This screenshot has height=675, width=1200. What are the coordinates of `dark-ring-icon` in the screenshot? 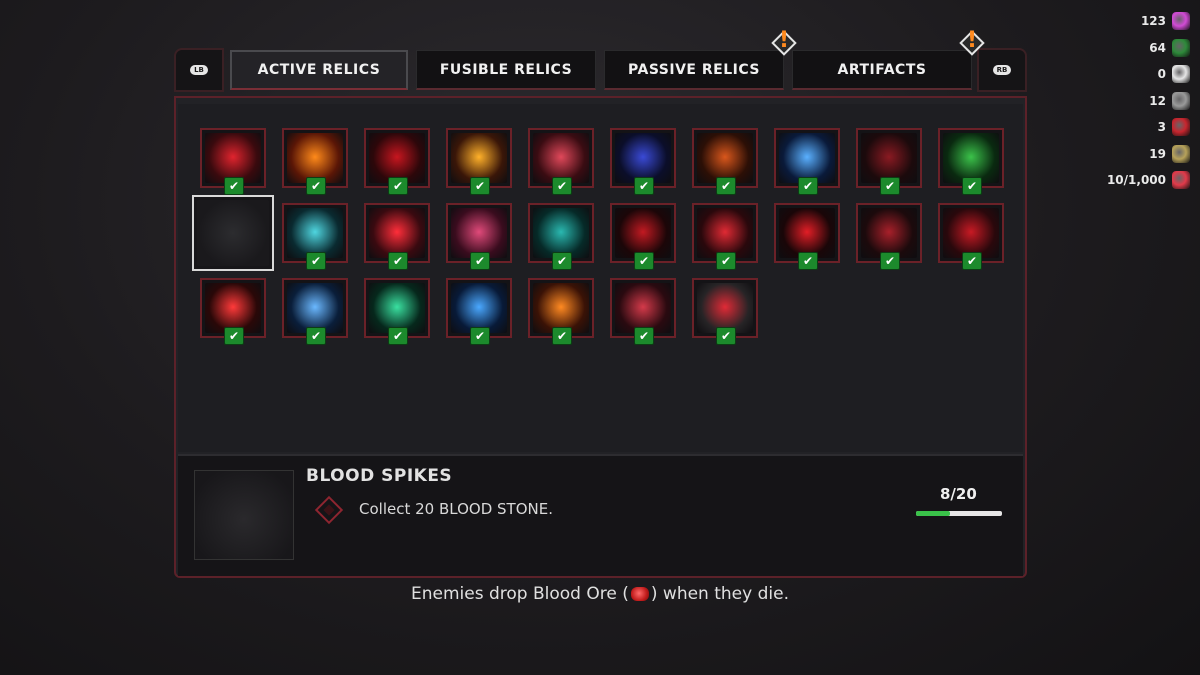 It's located at (643, 158).